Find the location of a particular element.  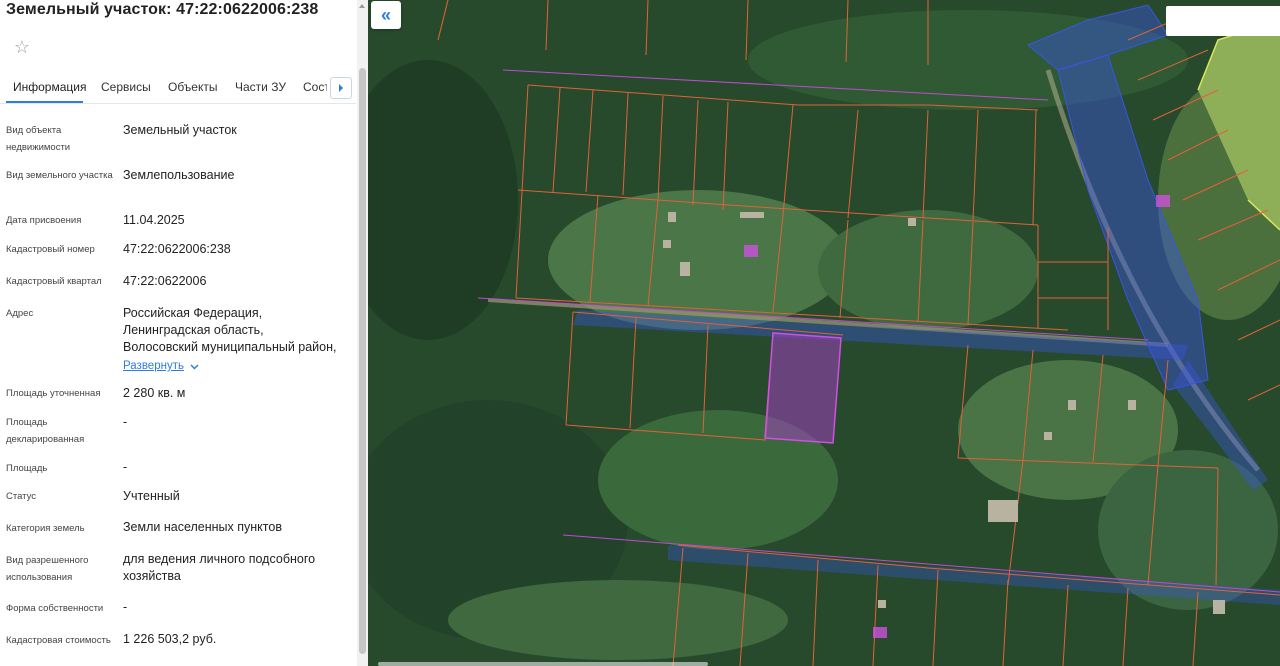

star-icon: ☆ is located at coordinates (22, 47).